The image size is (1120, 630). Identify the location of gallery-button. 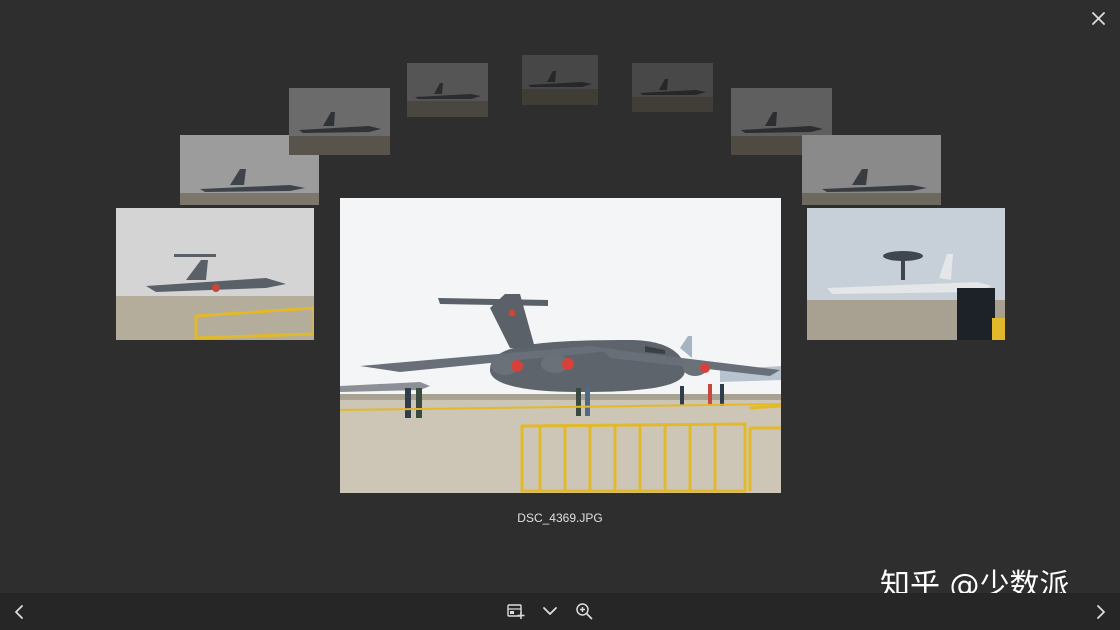
(516, 611).